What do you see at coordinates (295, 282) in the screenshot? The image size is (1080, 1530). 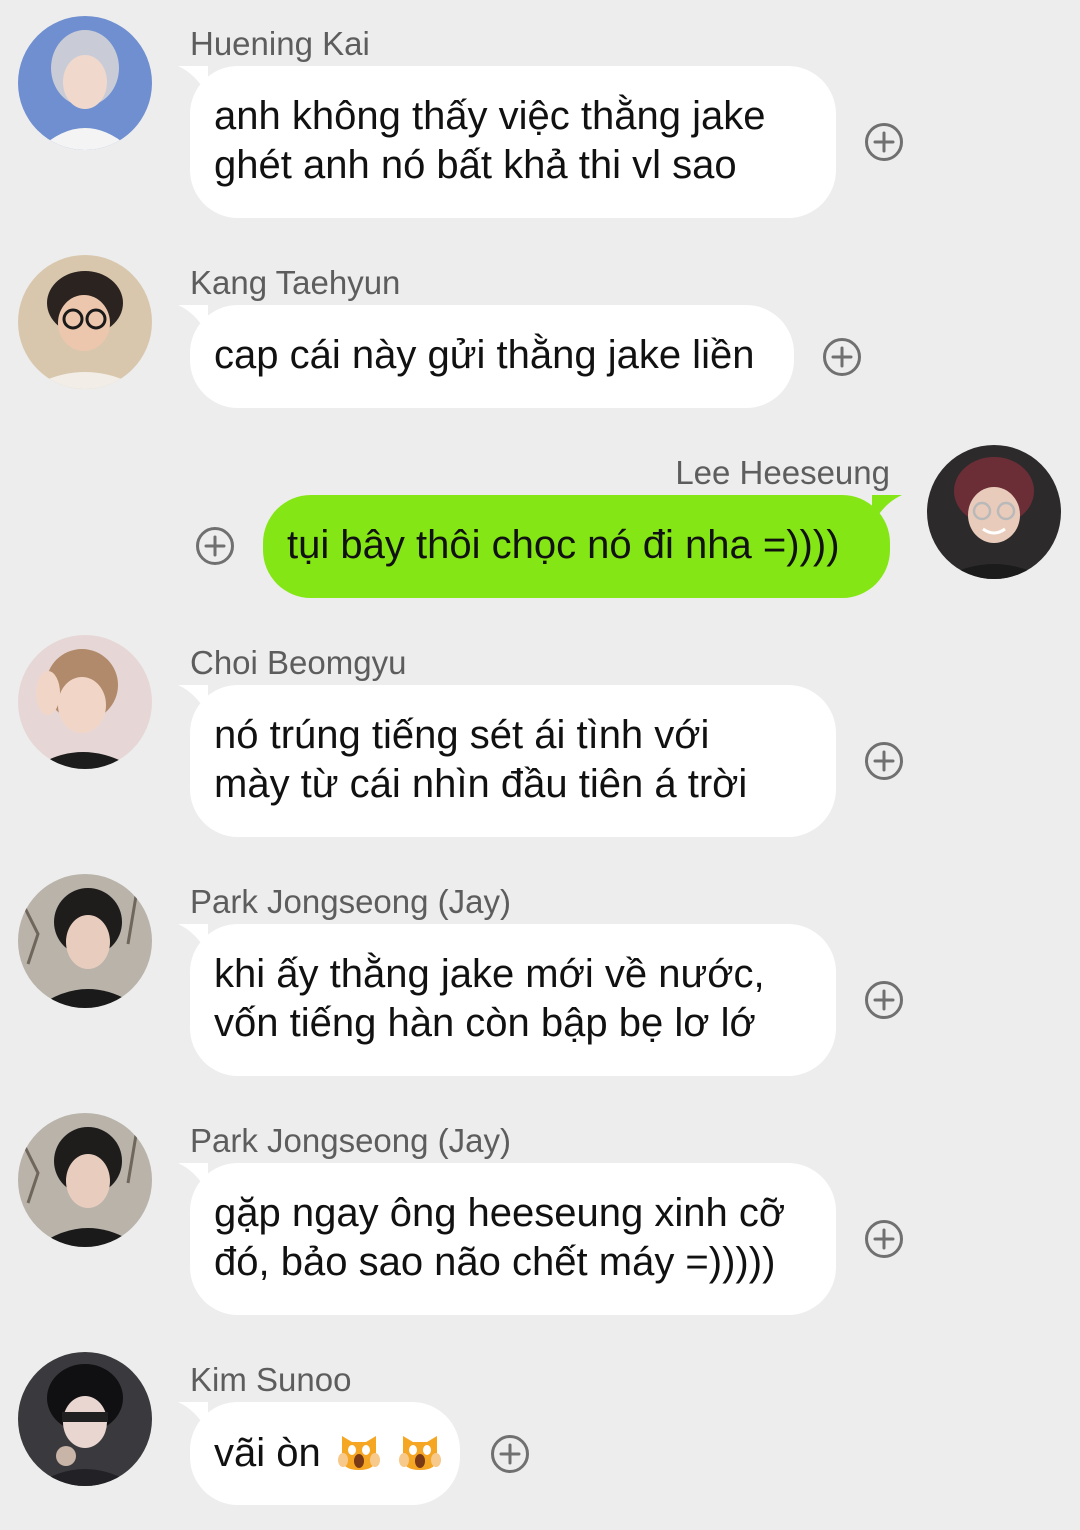 I see `sender-name: Kang Taehyun` at bounding box center [295, 282].